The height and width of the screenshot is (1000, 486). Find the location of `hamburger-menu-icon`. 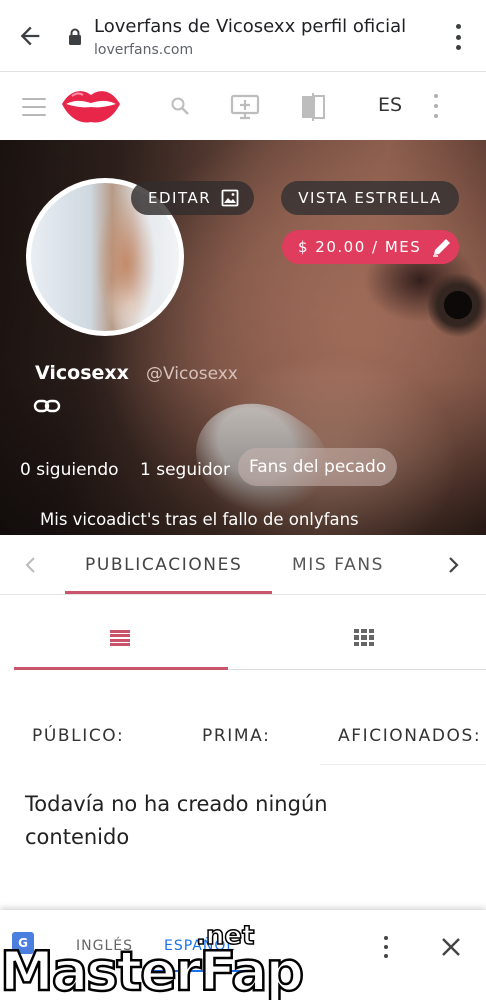

hamburger-menu-icon is located at coordinates (34, 107).